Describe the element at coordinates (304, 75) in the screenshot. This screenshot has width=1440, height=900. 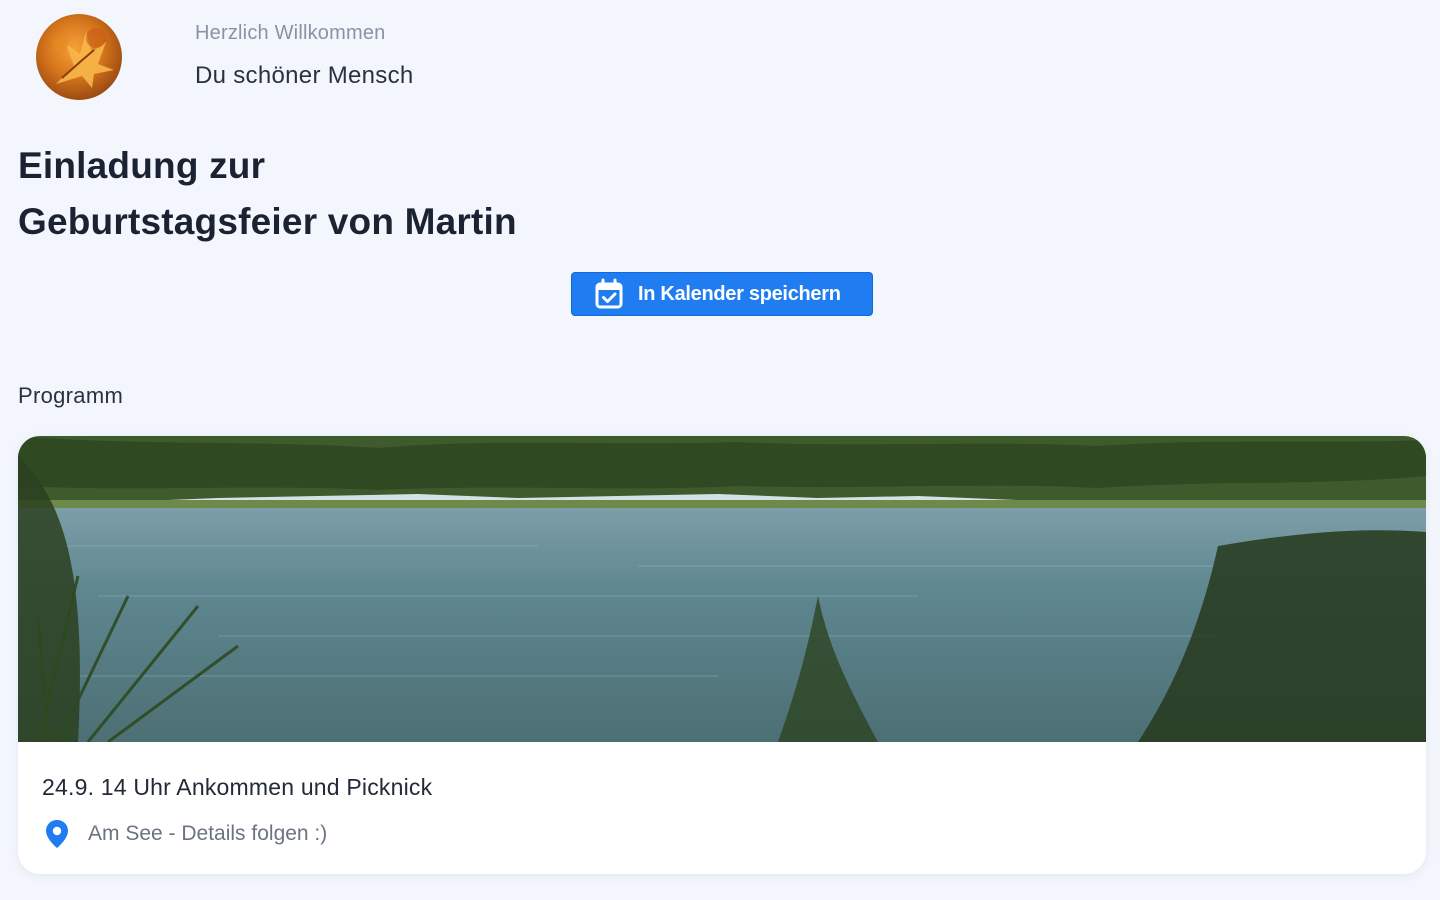
I see `greeting-title: Du schöner Mensch` at that location.